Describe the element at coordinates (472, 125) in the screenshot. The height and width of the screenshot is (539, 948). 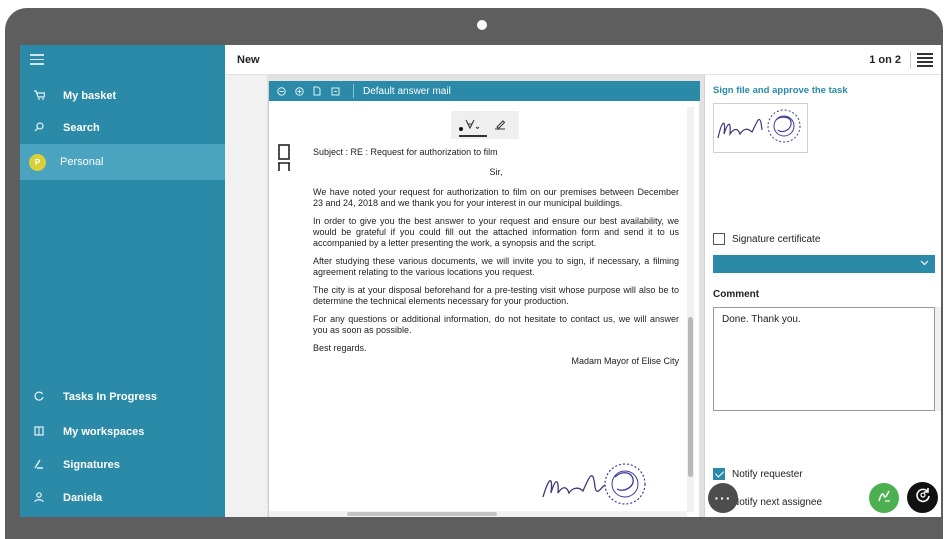
I see `signature-tool-icon` at that location.